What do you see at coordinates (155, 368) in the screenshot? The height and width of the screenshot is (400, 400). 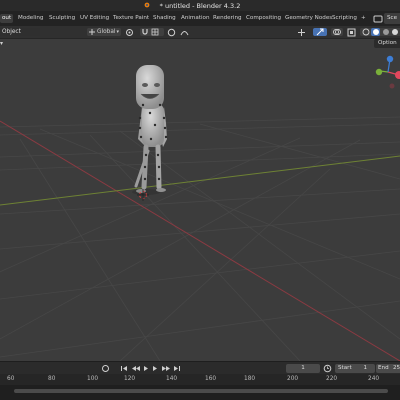 I see `play-icon` at bounding box center [155, 368].